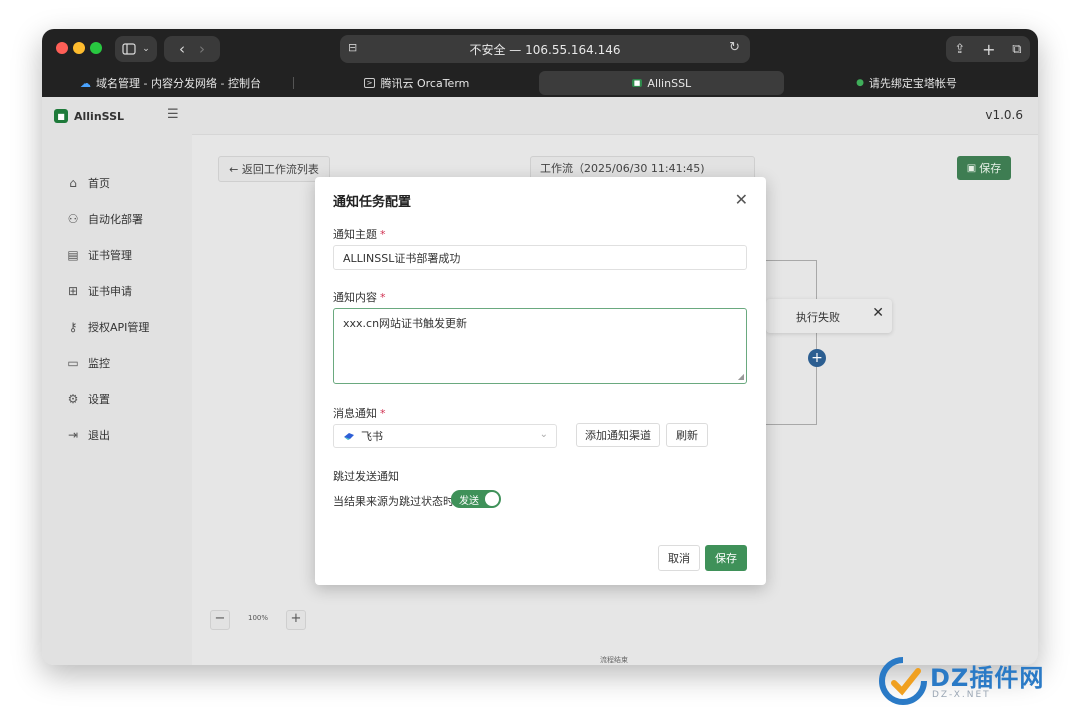 This screenshot has width=1080, height=721. Describe the element at coordinates (62, 48) in the screenshot. I see `close-window-button` at that location.